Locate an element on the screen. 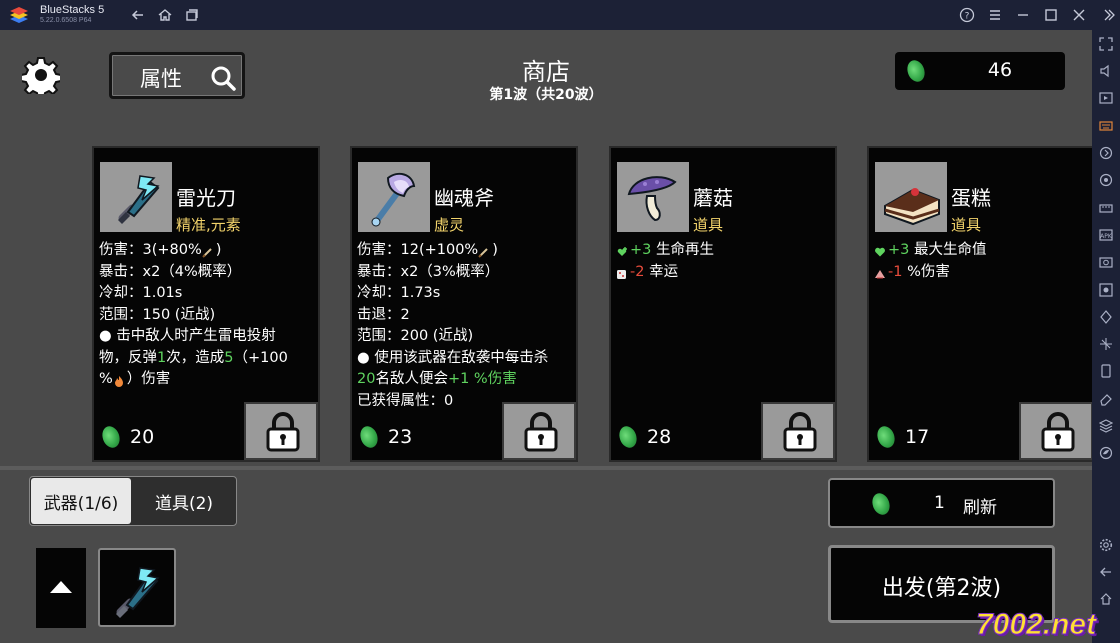 The width and height of the screenshot is (1120, 643). stat-text: 物，反弹 is located at coordinates (128, 357).